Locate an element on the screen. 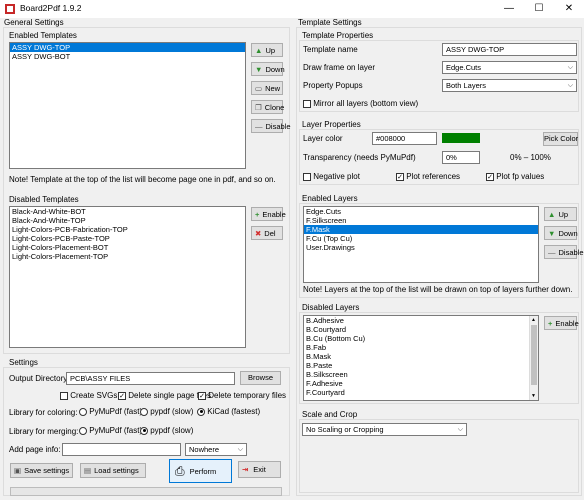 The image size is (584, 500). minimize-icon: — is located at coordinates (509, 9).